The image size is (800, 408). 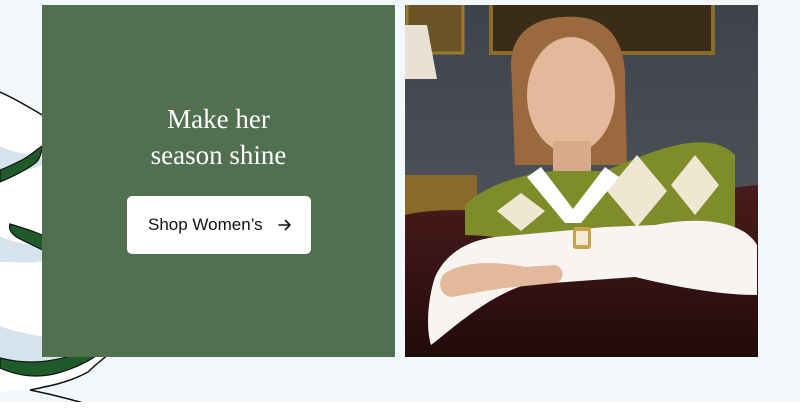 I want to click on shop-womens-label: Shop Women’s, so click(x=205, y=224).